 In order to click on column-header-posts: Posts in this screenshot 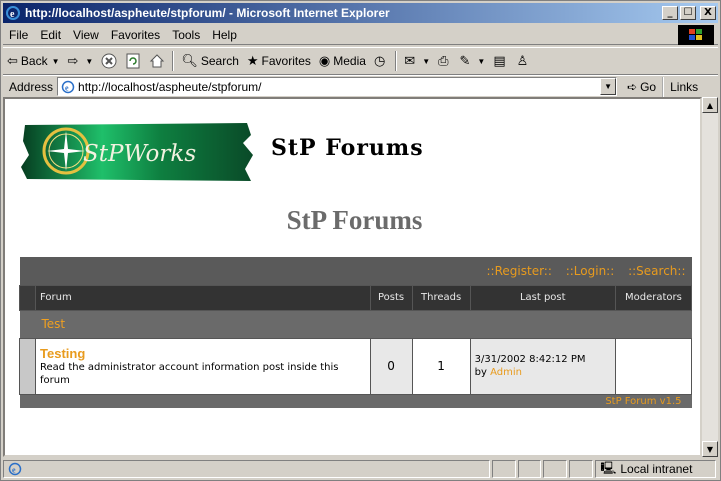, I will do `click(391, 297)`.